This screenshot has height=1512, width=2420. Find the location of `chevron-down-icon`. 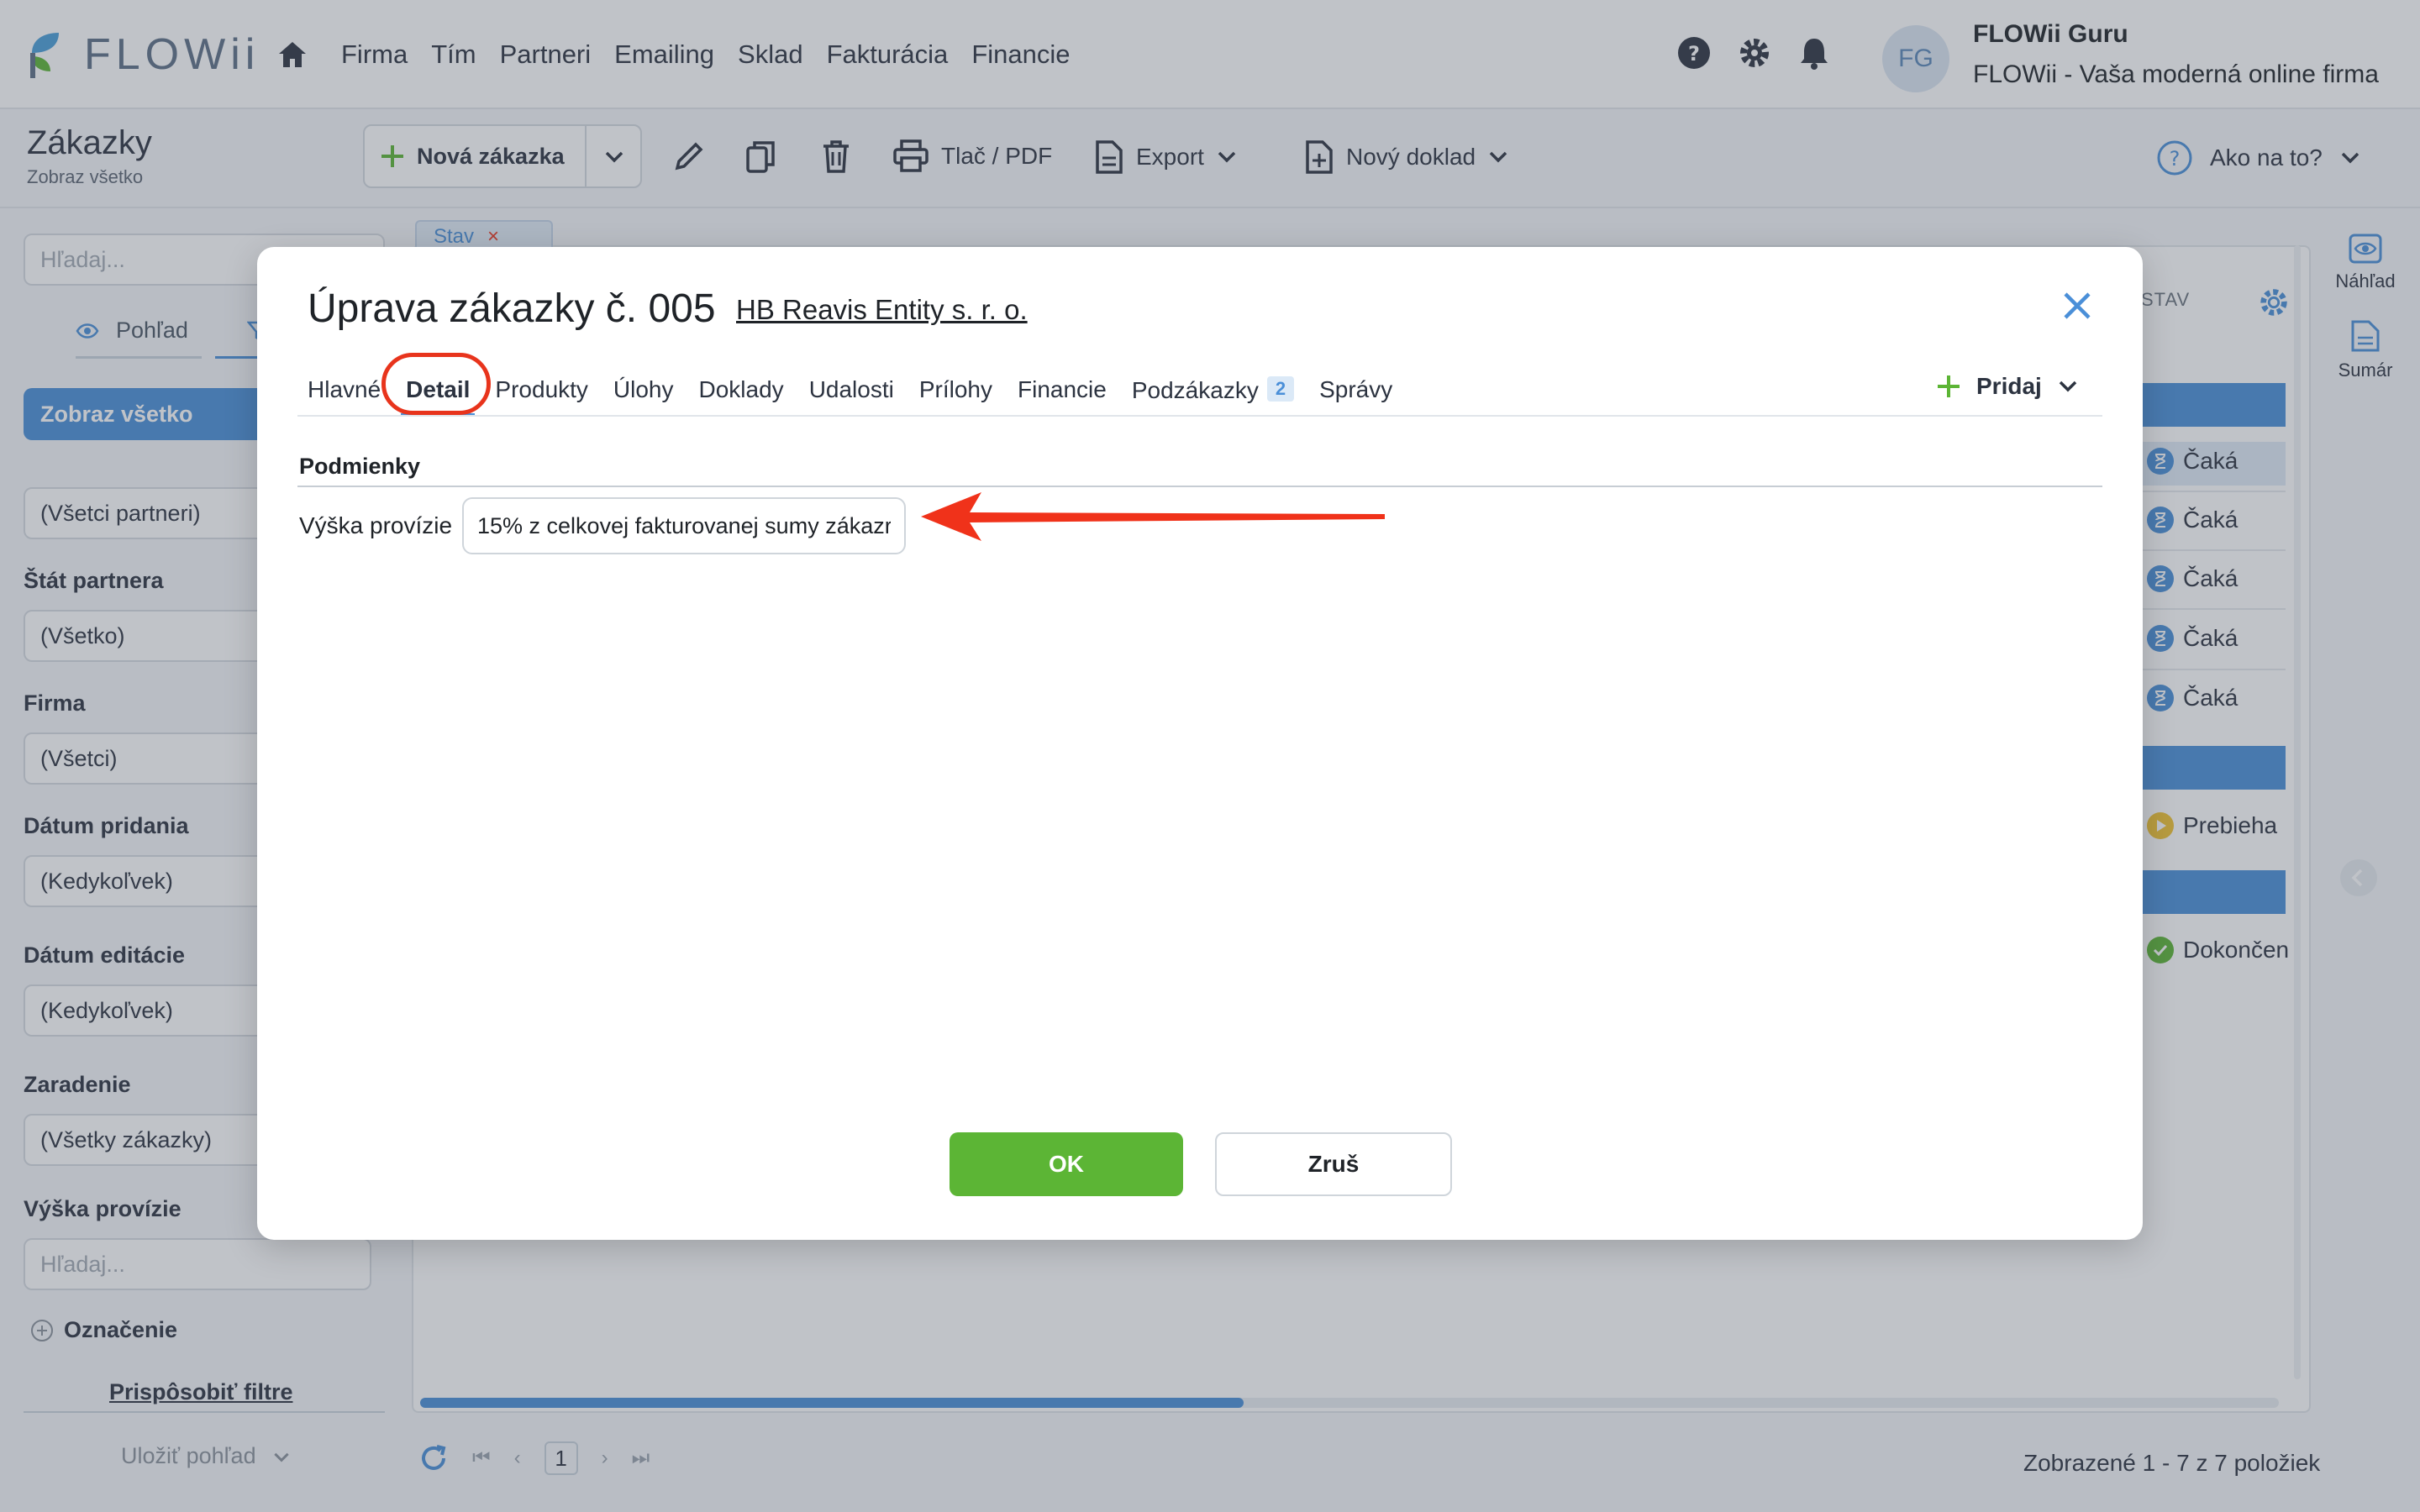

chevron-down-icon is located at coordinates (2068, 386).